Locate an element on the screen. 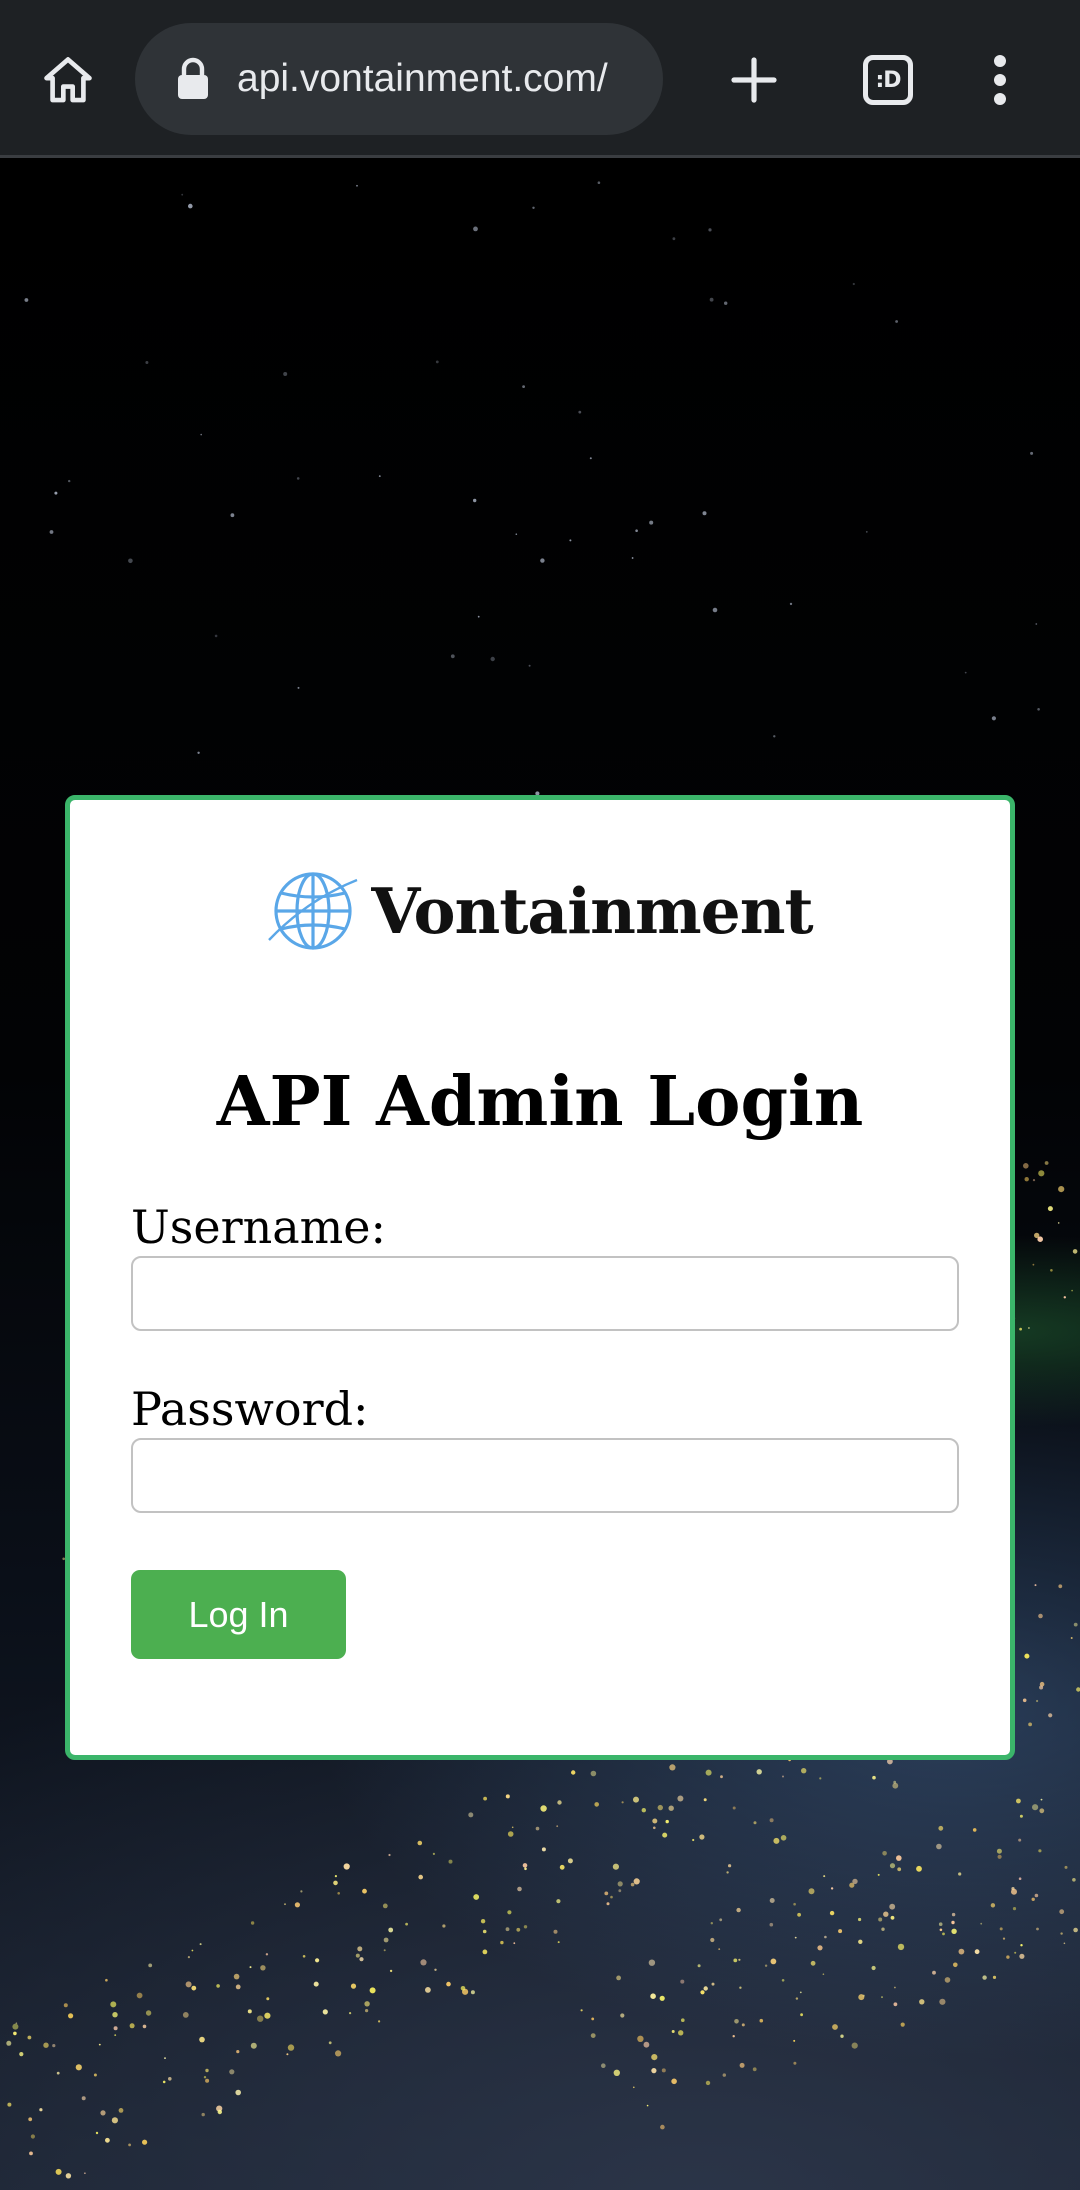 The height and width of the screenshot is (2190, 1080). password-input is located at coordinates (545, 1475).